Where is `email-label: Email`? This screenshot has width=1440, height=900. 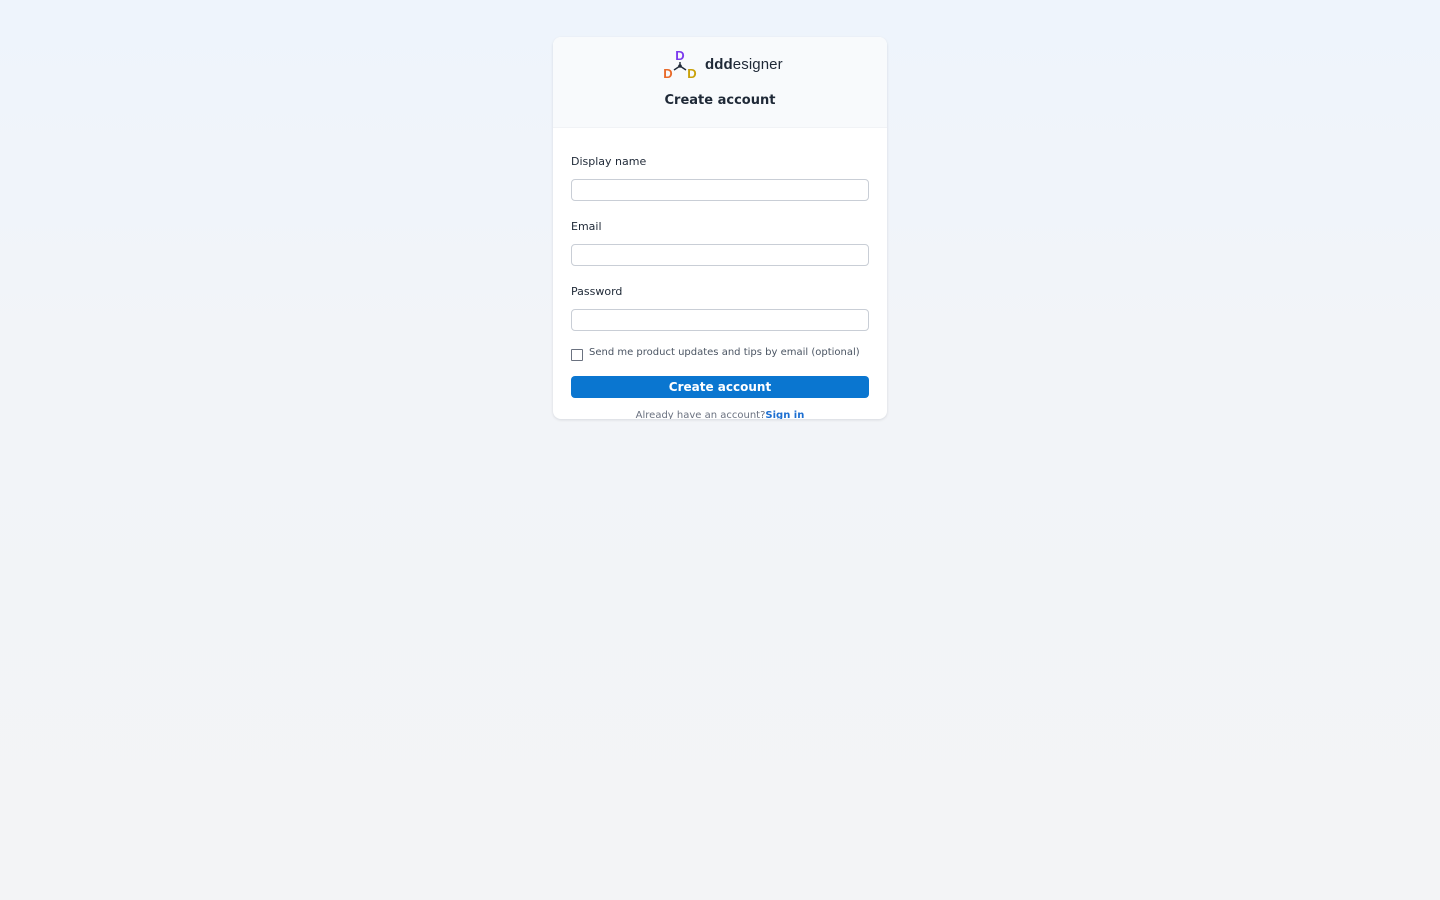
email-label: Email is located at coordinates (586, 226).